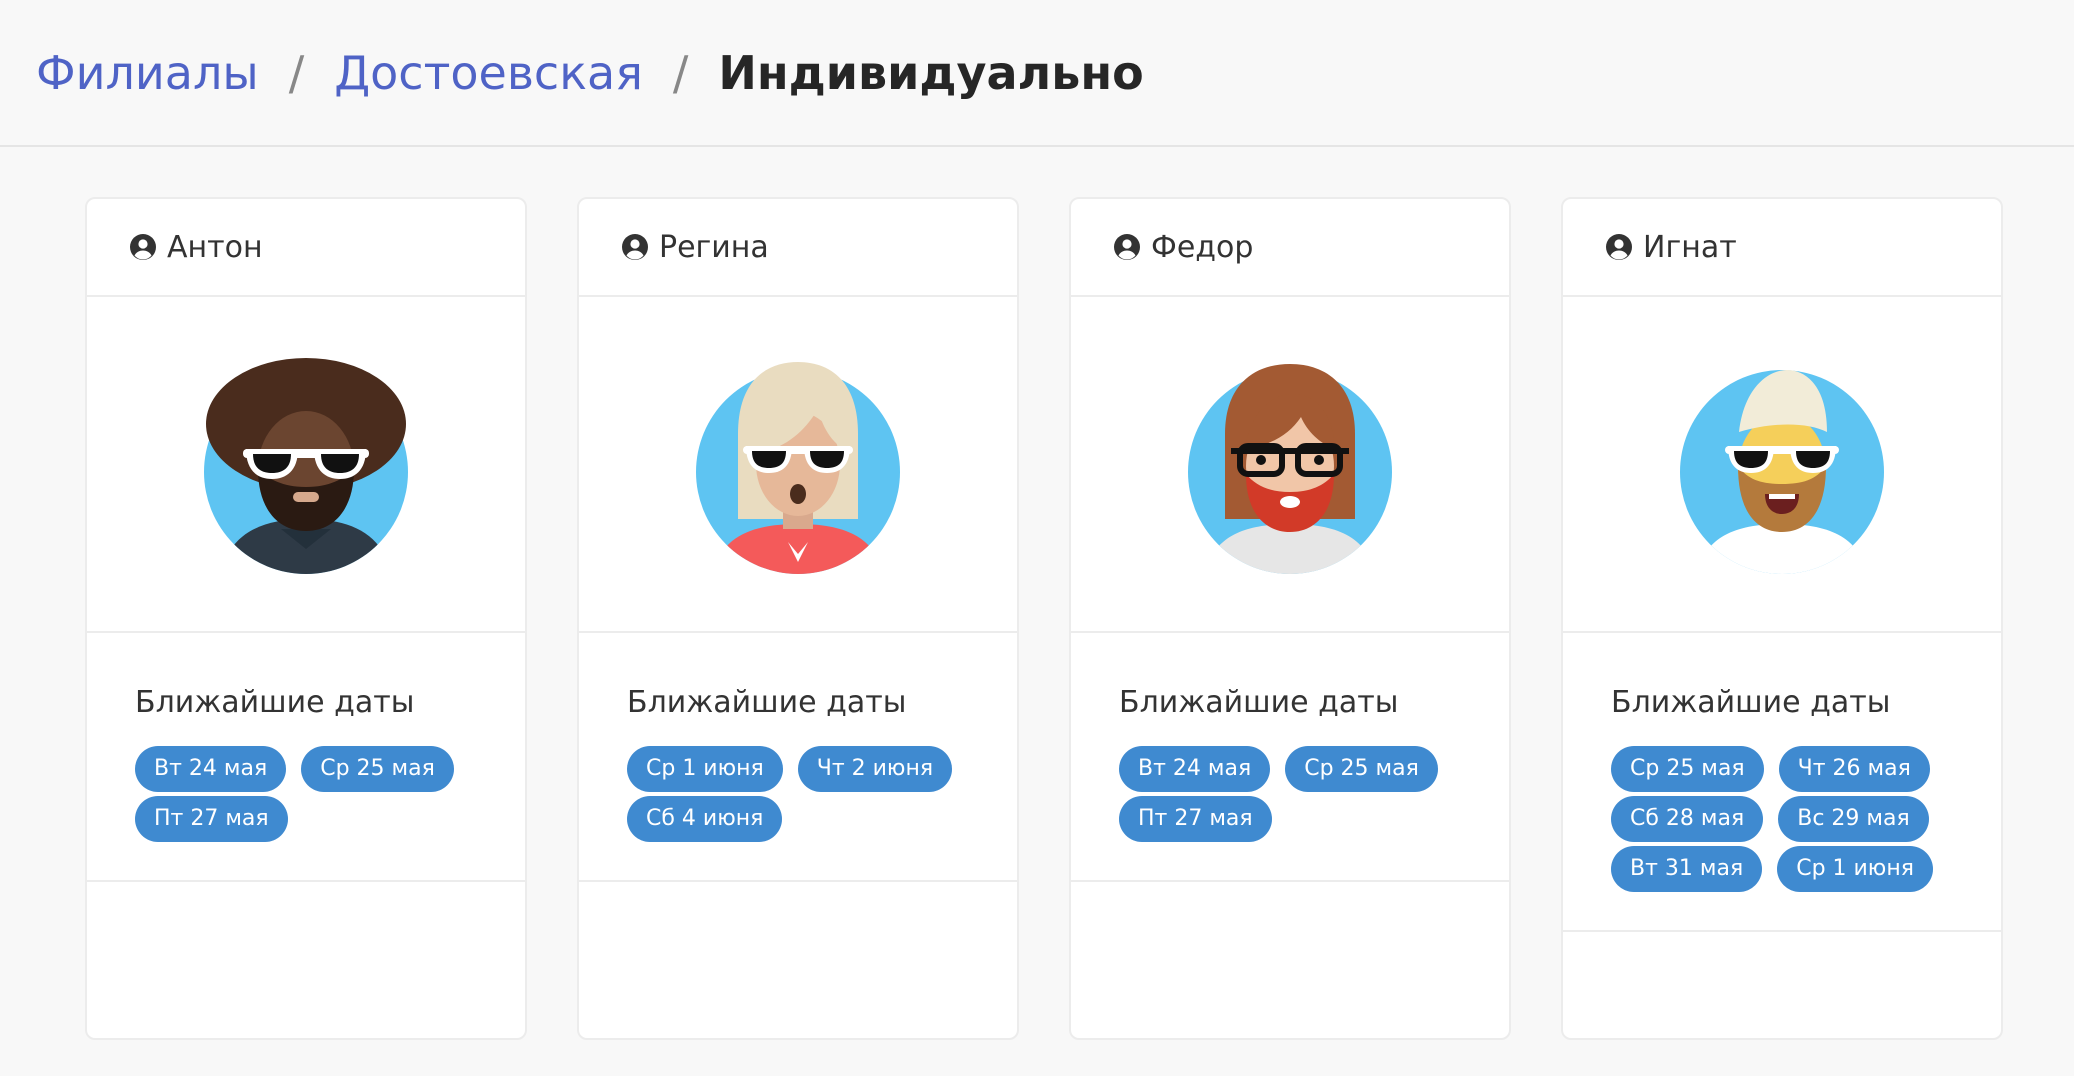  I want to click on date-pill: Вс 29 мая, so click(1853, 819).